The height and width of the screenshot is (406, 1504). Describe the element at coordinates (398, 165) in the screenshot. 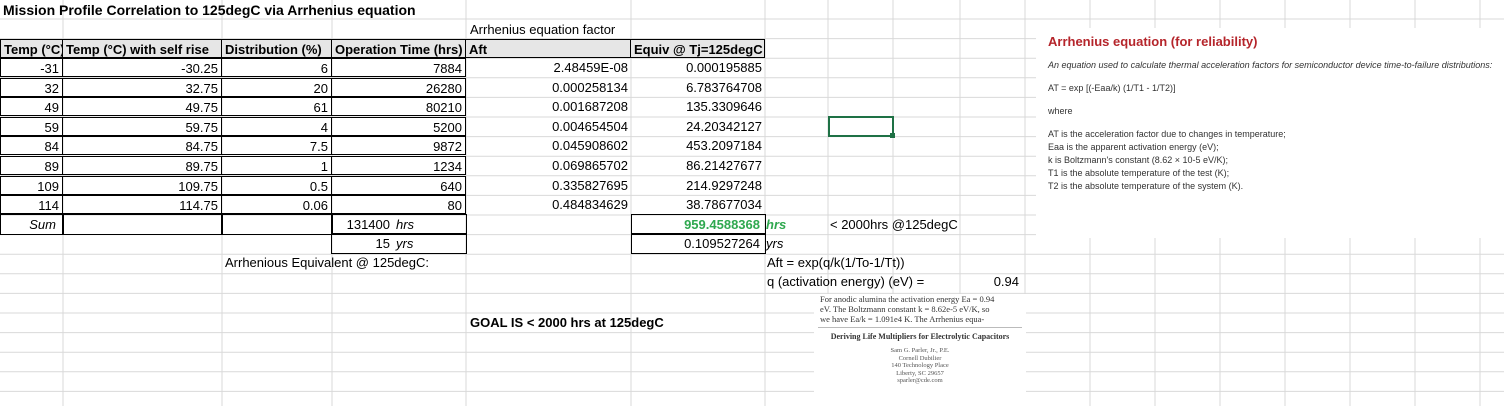

I see `cell-operation-time: 1234` at that location.